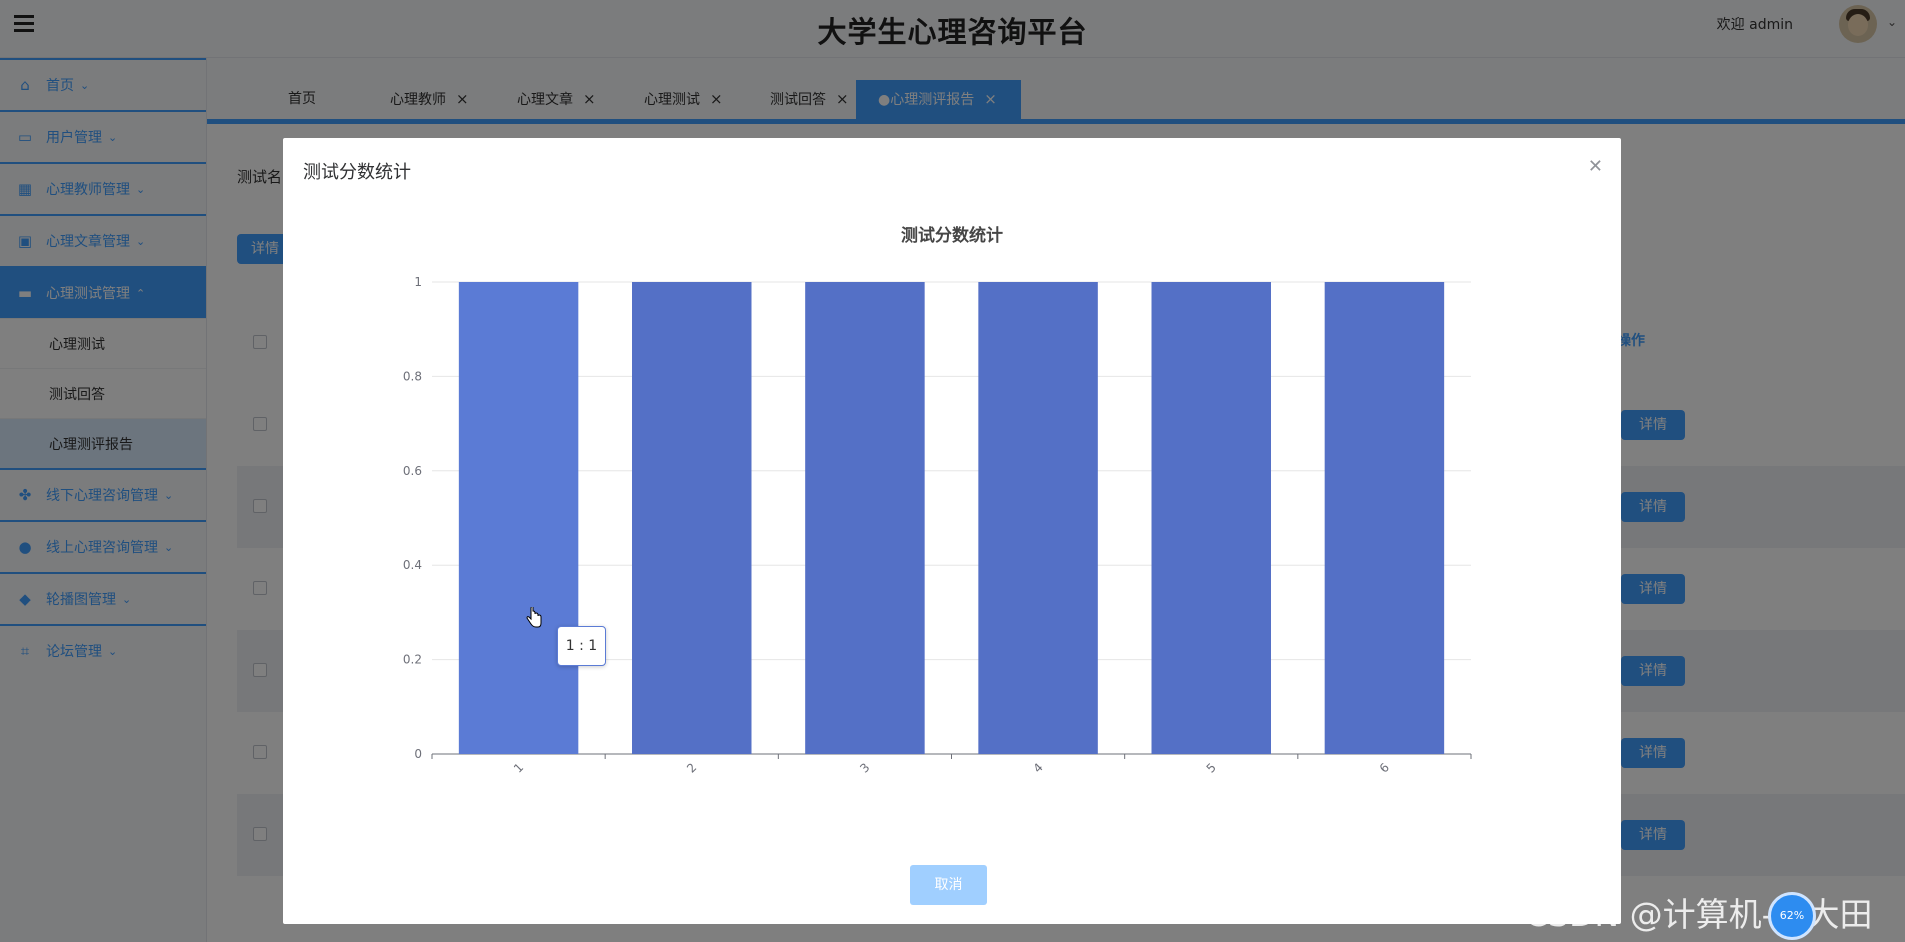 The height and width of the screenshot is (942, 1905). I want to click on chart-title: 测试分数统计, so click(952, 235).